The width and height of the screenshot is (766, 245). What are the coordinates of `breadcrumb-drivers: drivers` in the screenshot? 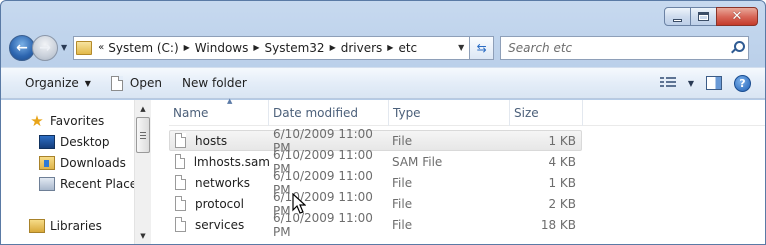 It's located at (362, 48).